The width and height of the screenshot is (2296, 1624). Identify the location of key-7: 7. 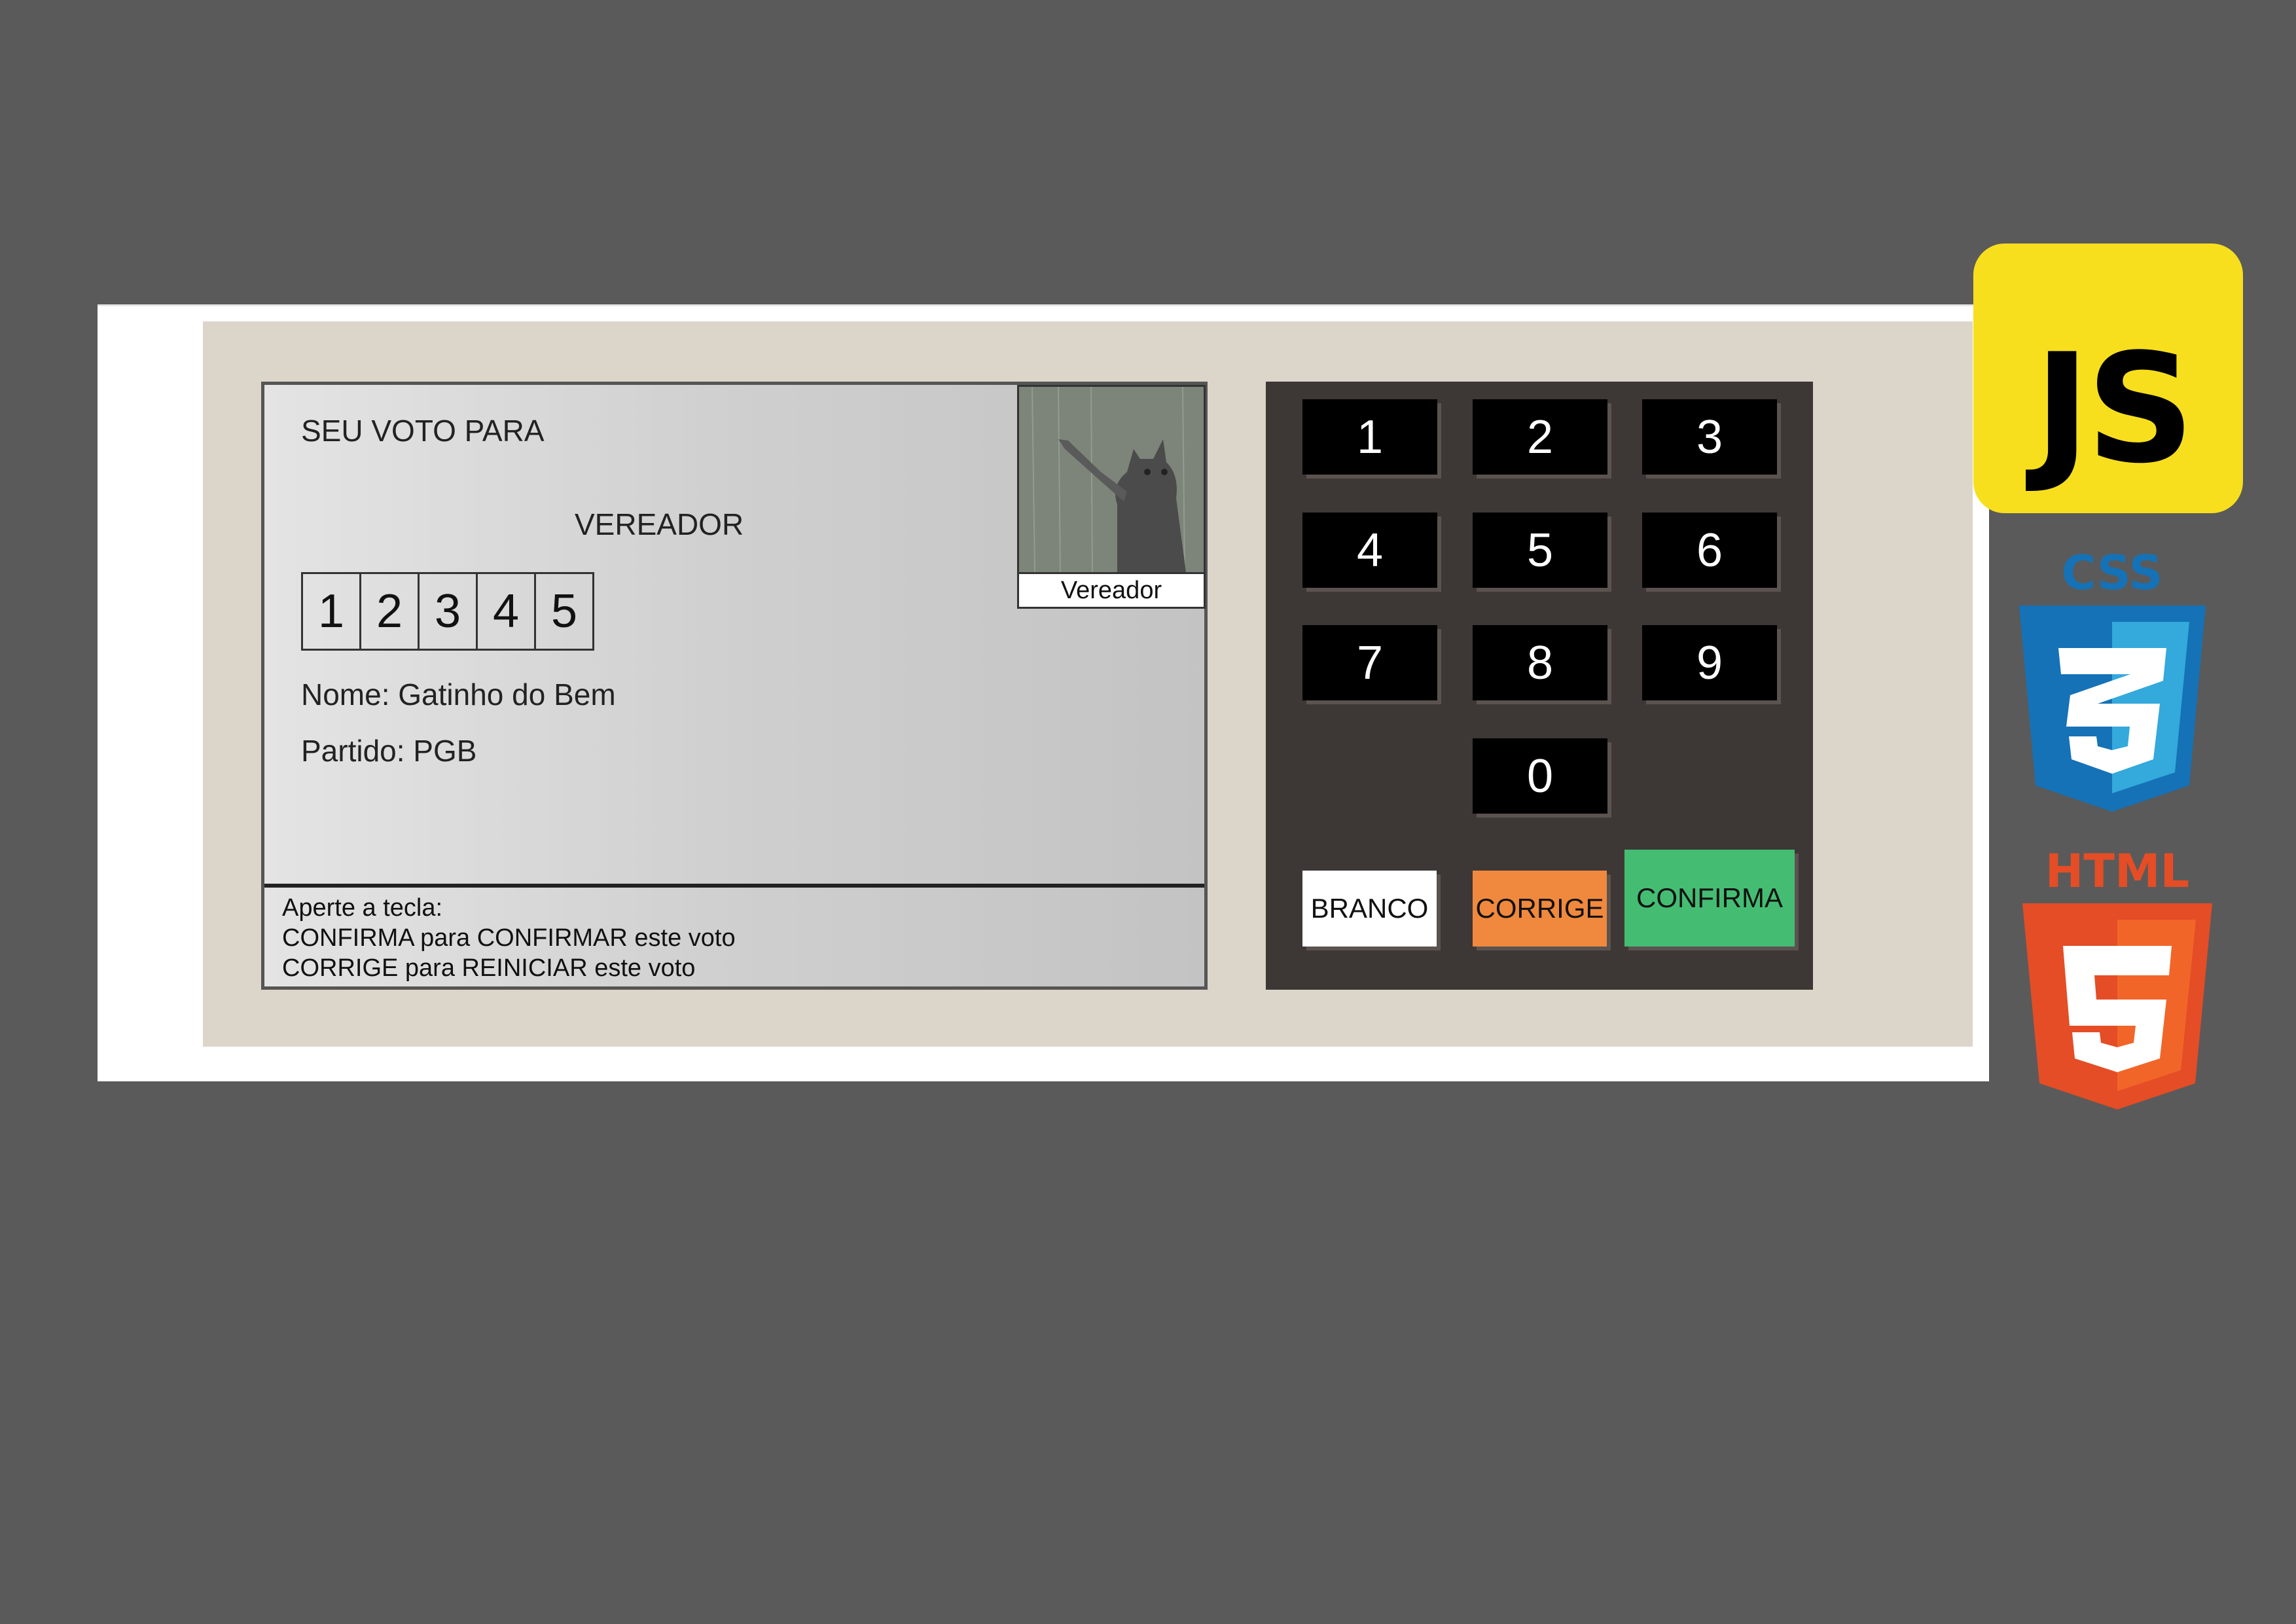
(1369, 662).